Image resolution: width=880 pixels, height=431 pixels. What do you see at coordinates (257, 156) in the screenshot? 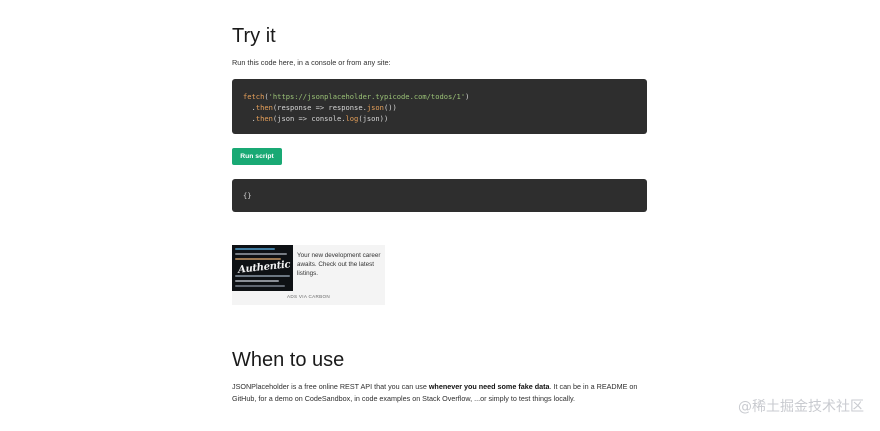
I see `run-script-button: Run script` at bounding box center [257, 156].